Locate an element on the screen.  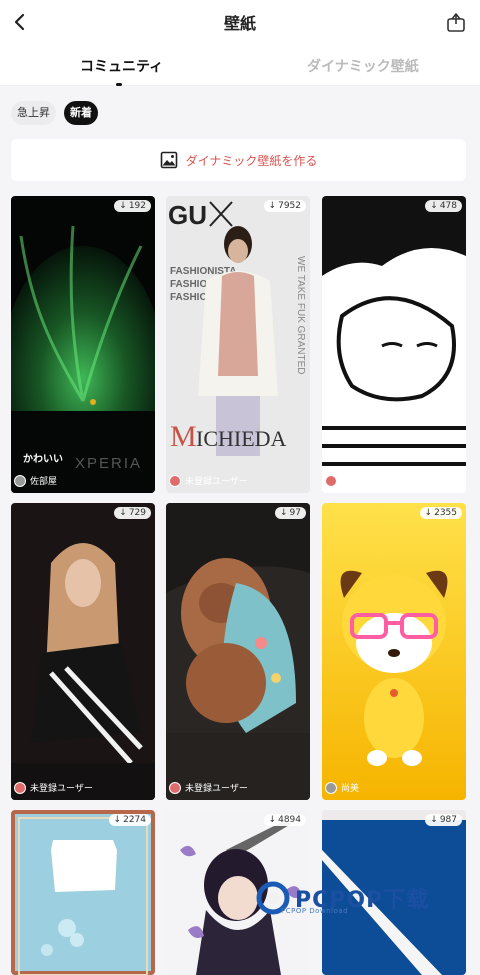
download-badge: ↓ 97 is located at coordinates (290, 513).